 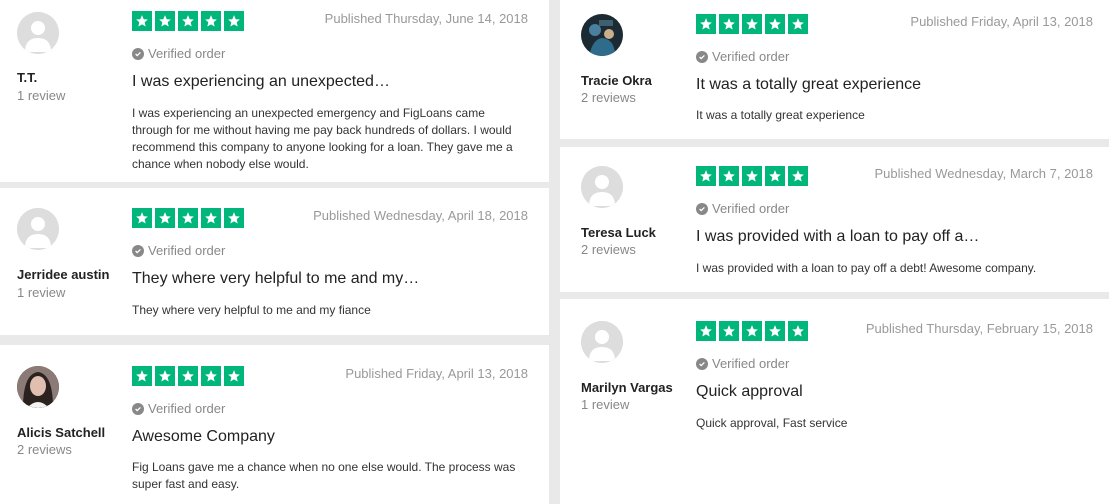 I want to click on review-title: Quick approval, so click(x=749, y=392).